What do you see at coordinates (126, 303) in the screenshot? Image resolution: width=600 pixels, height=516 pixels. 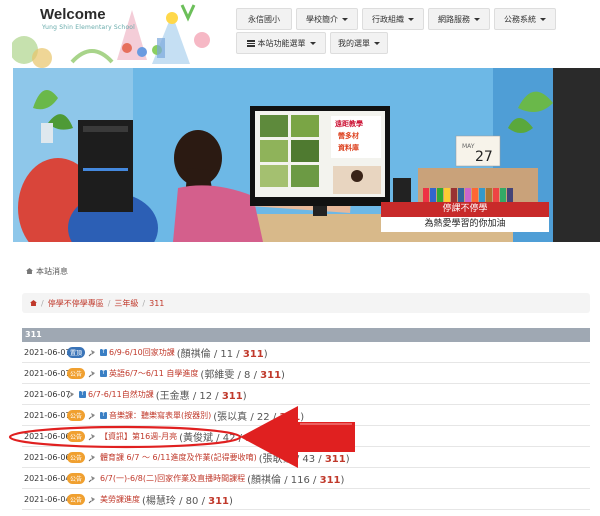 I see `breadcrumb-item: 三年級` at bounding box center [126, 303].